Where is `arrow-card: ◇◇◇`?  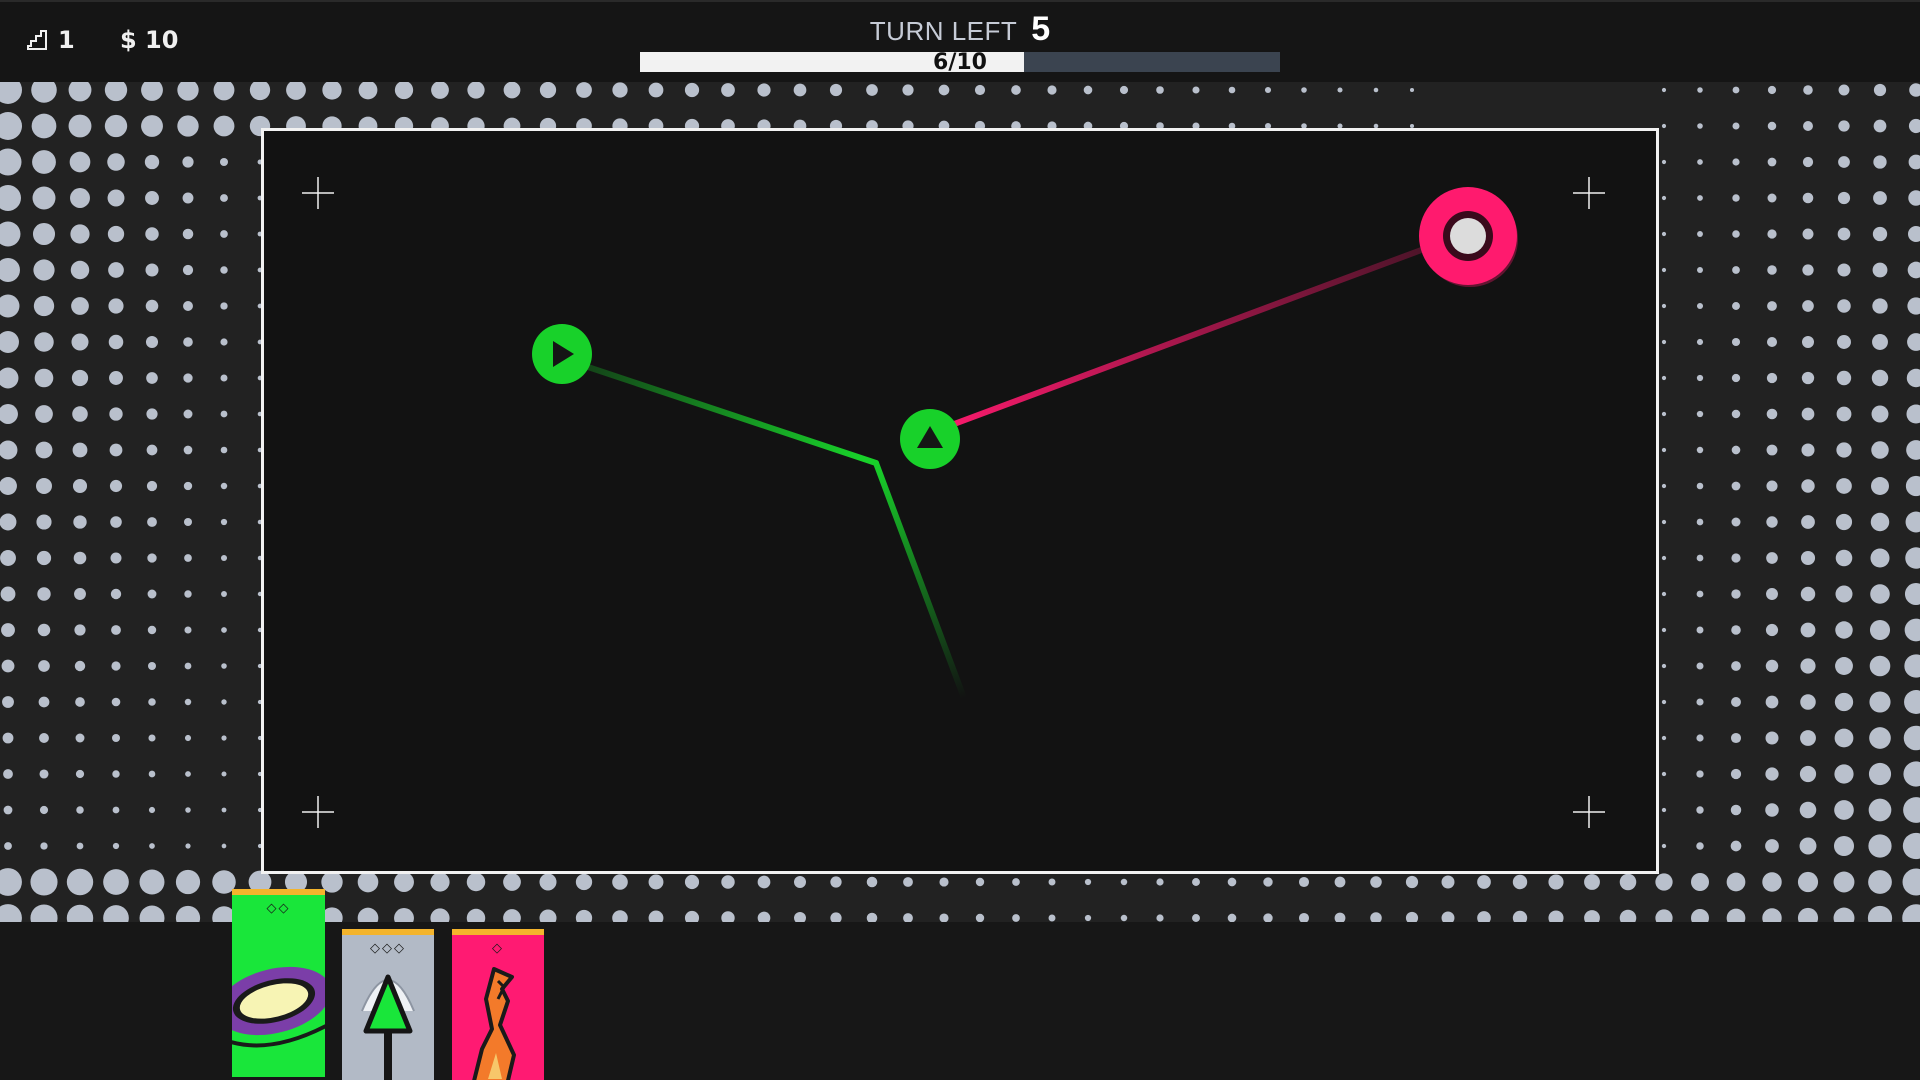
arrow-card: ◇◇◇ is located at coordinates (388, 1004).